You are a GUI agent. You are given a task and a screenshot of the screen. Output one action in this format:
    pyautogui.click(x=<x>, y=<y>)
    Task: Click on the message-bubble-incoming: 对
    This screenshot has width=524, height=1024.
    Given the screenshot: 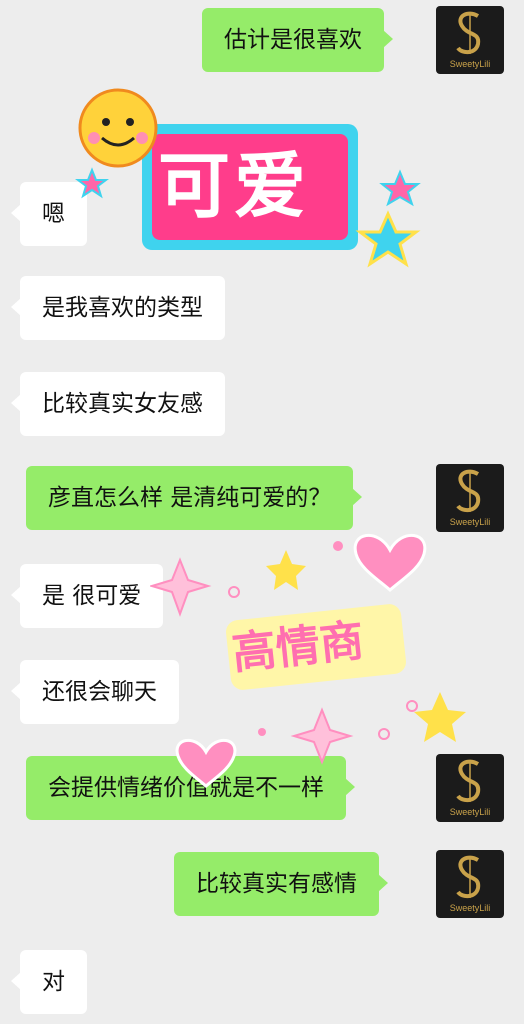 What is the action you would take?
    pyautogui.click(x=49, y=982)
    